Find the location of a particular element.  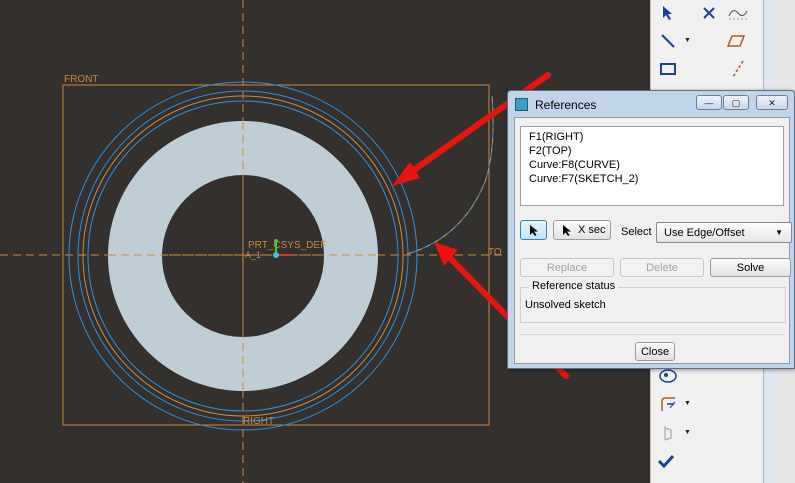

list-item: Curve:F7(SKETCH_2) is located at coordinates (583, 179).